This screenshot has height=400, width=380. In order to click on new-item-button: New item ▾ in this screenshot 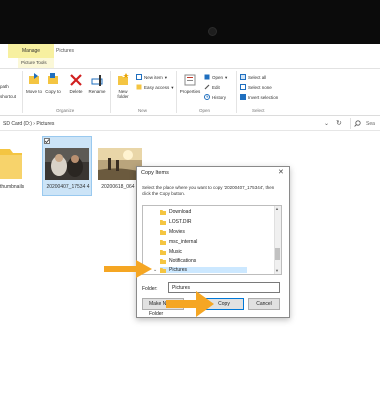, I will do `click(151, 77)`.